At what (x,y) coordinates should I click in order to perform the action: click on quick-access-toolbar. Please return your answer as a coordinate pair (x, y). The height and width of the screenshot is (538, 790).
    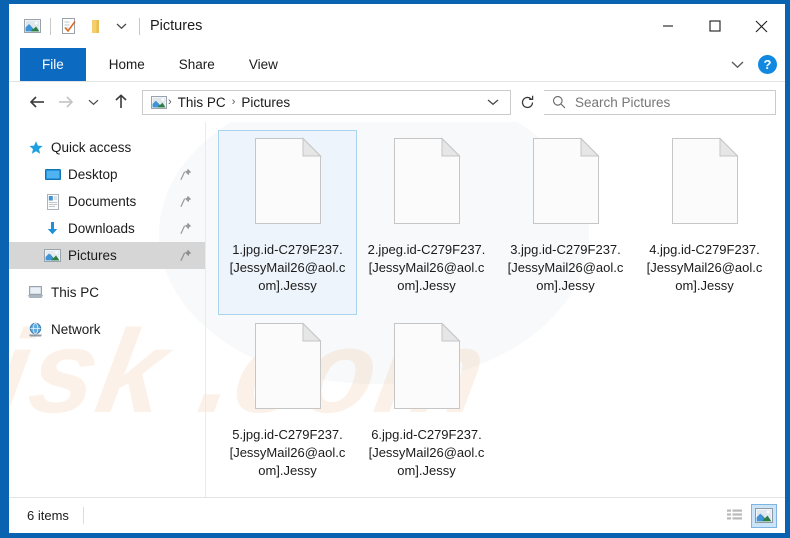
    Looking at the image, I should click on (77, 26).